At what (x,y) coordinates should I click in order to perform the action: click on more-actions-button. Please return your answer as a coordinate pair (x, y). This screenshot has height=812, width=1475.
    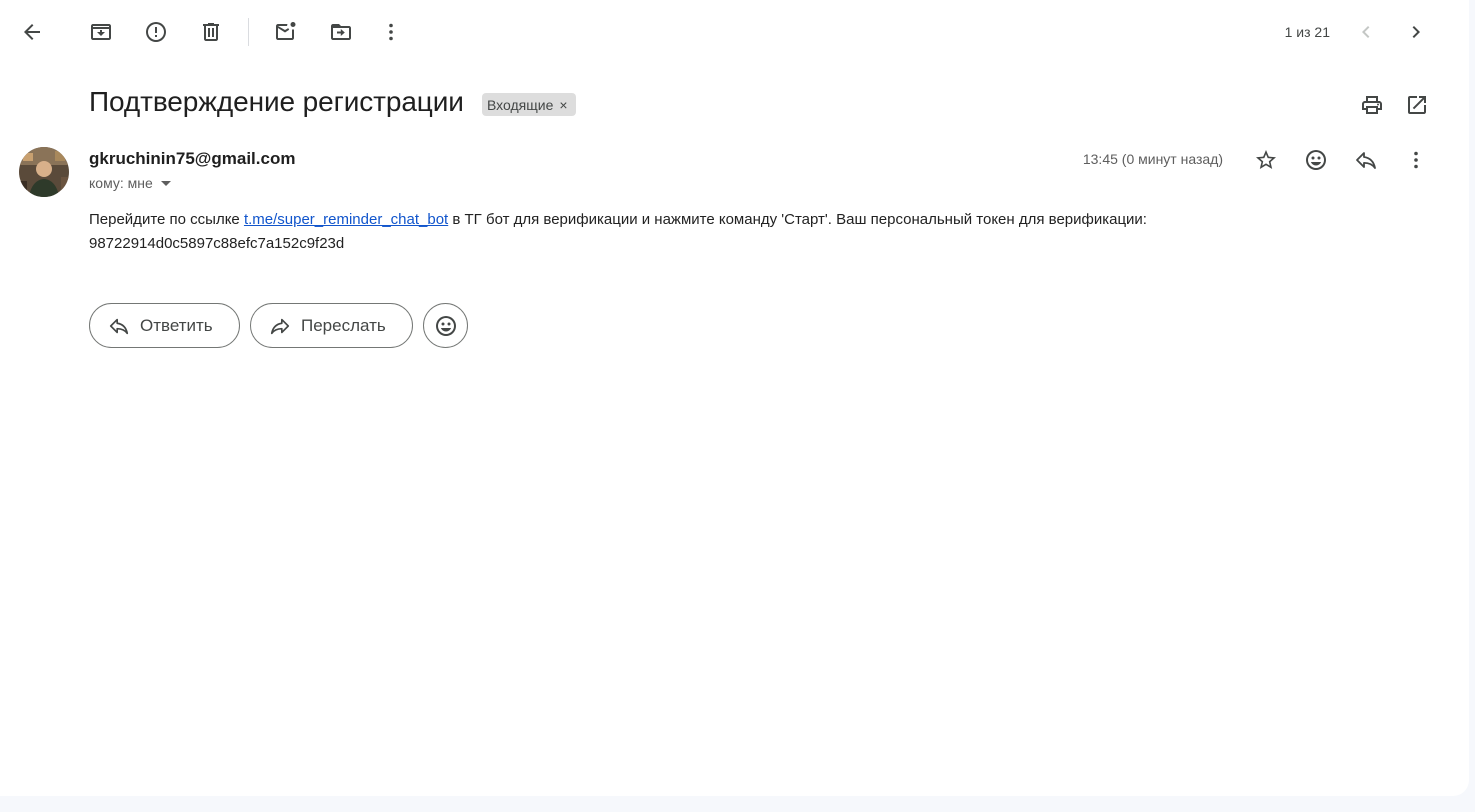
    Looking at the image, I should click on (391, 32).